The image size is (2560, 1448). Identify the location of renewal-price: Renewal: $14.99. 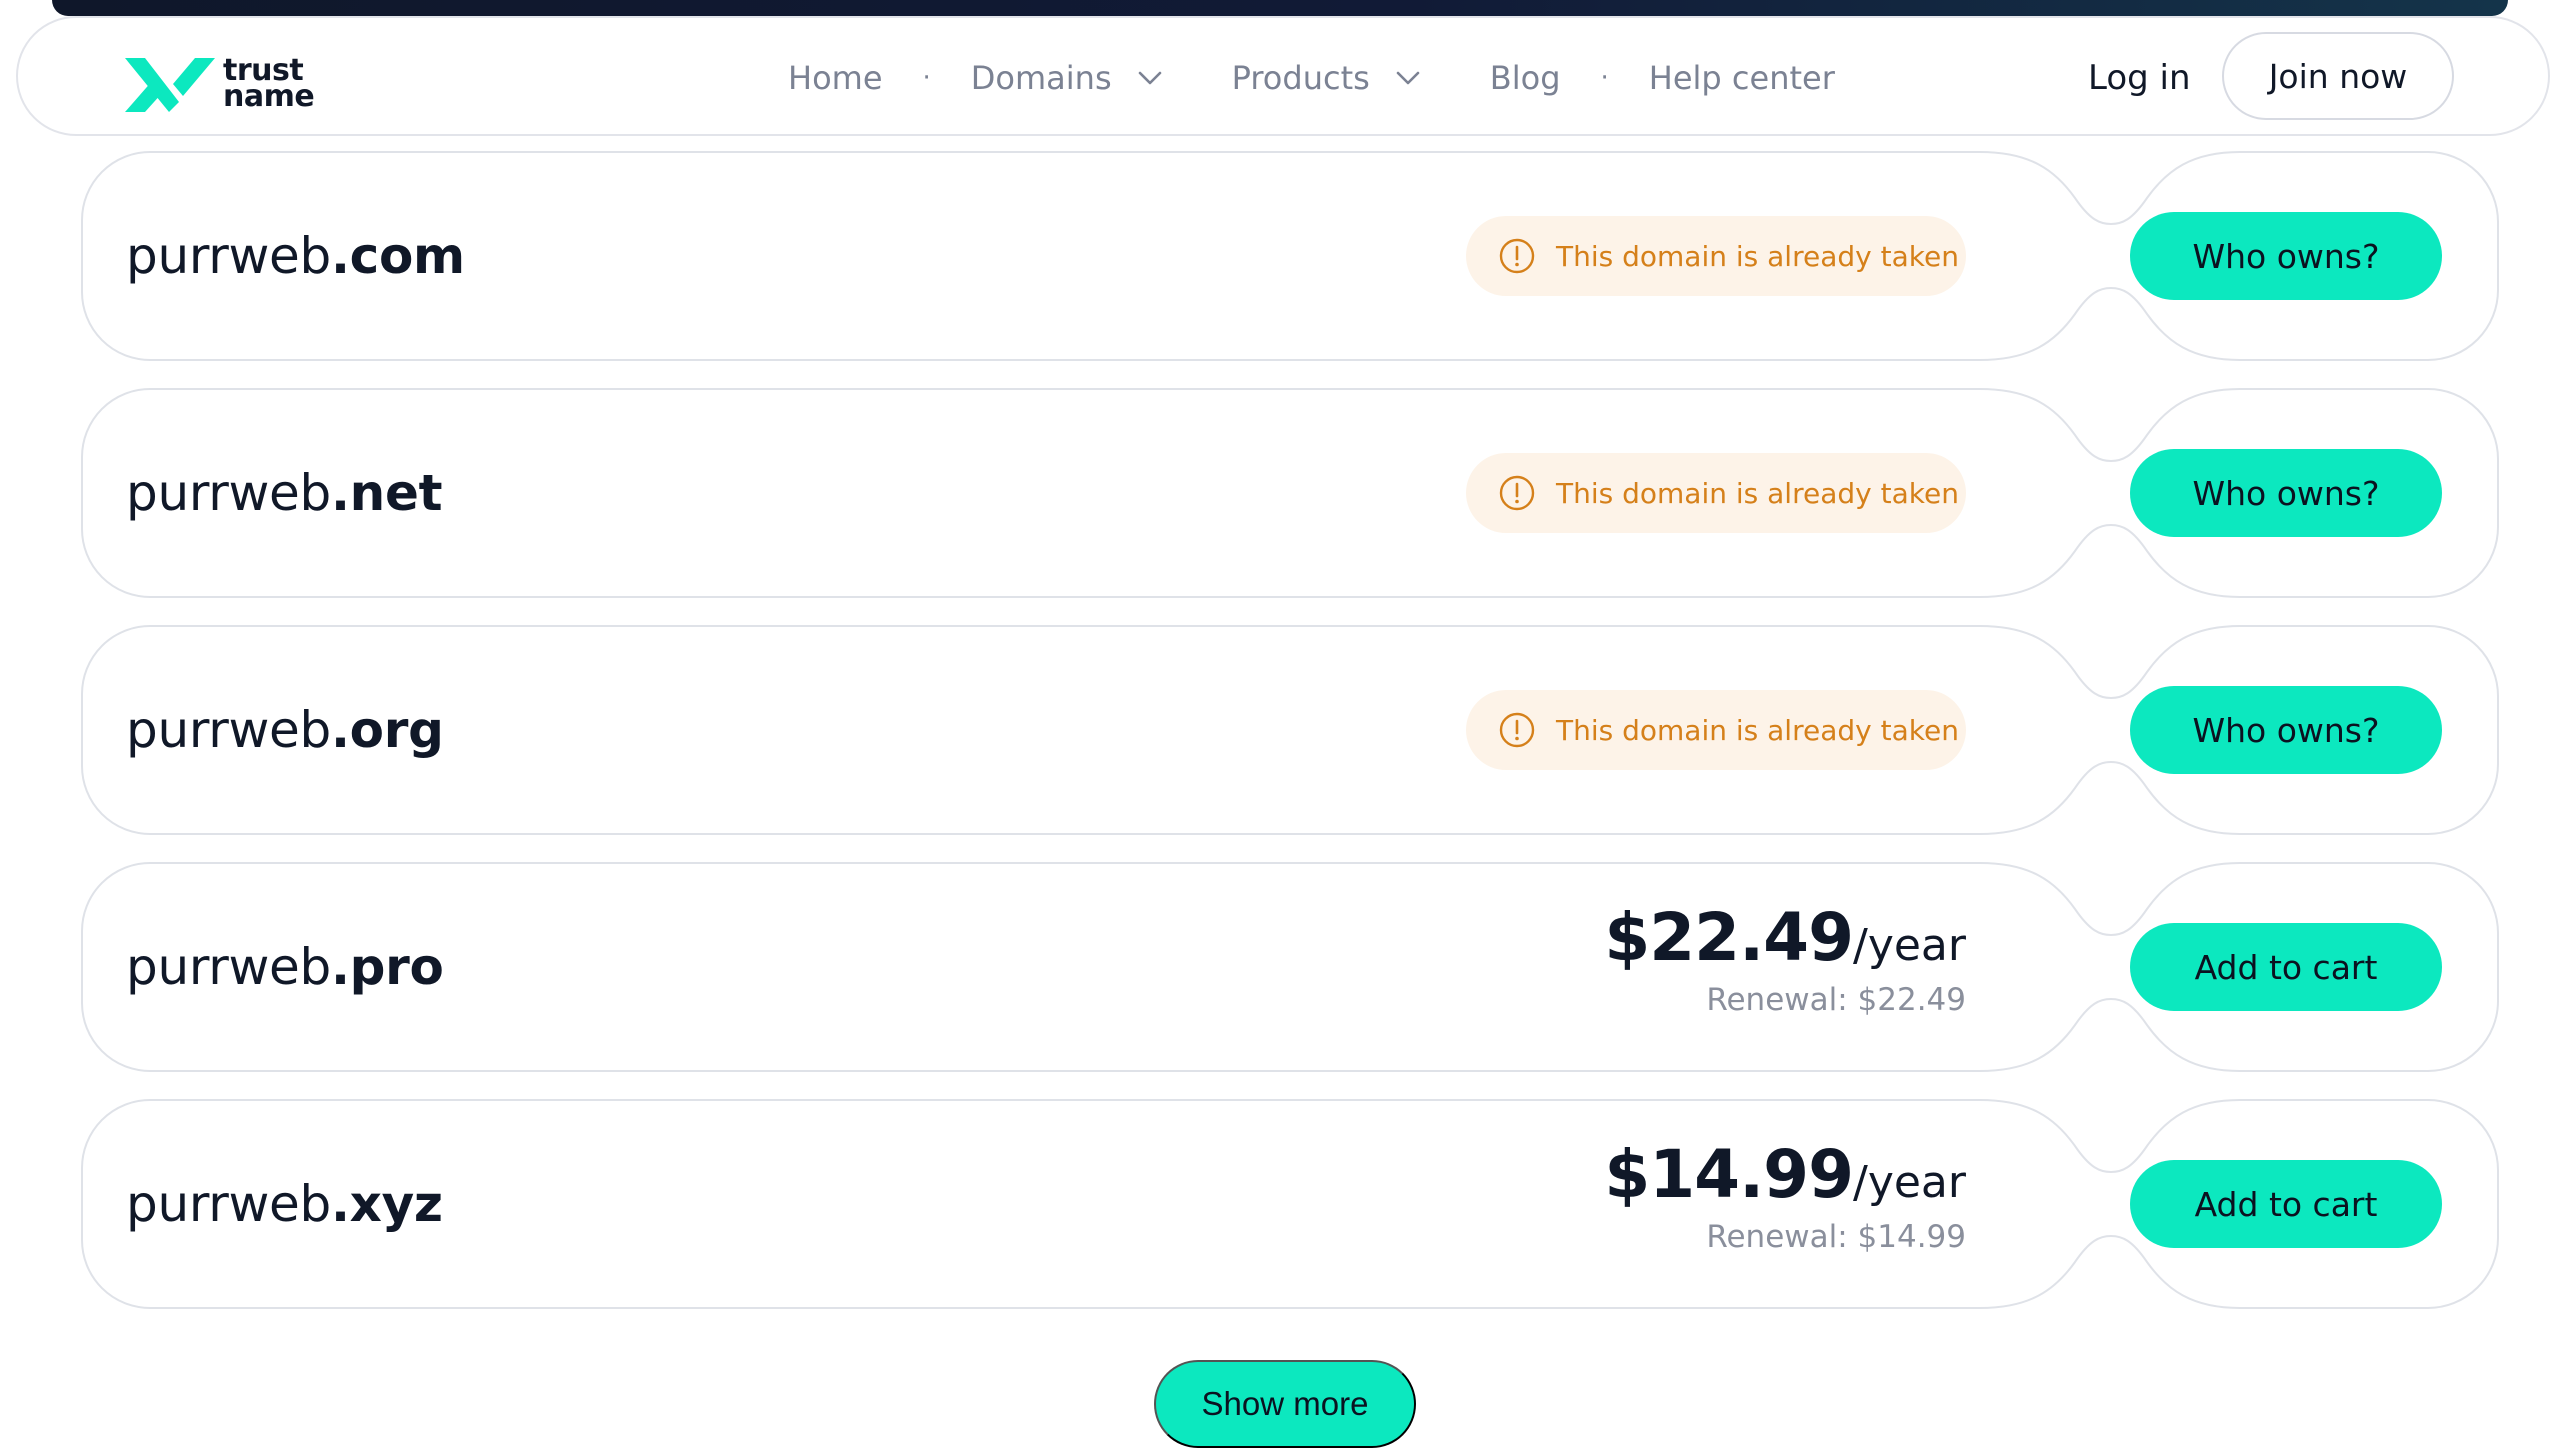
(1836, 1237).